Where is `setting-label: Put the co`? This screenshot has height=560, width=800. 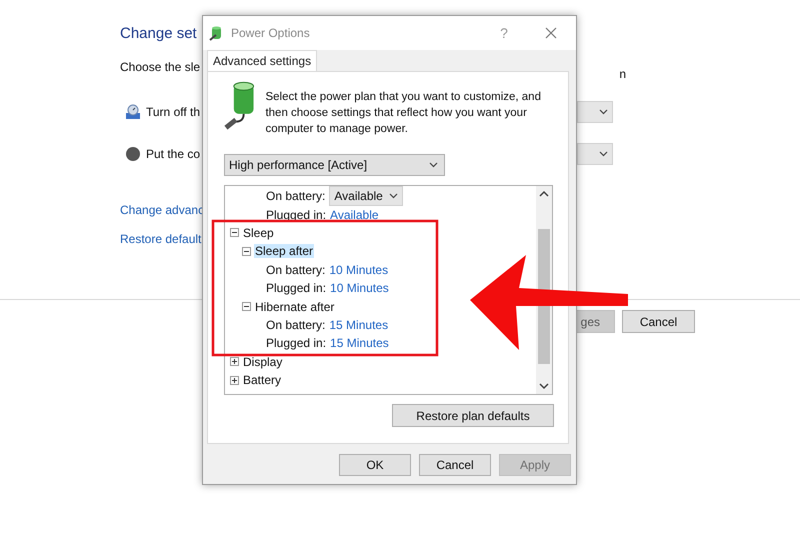 setting-label: Put the co is located at coordinates (173, 154).